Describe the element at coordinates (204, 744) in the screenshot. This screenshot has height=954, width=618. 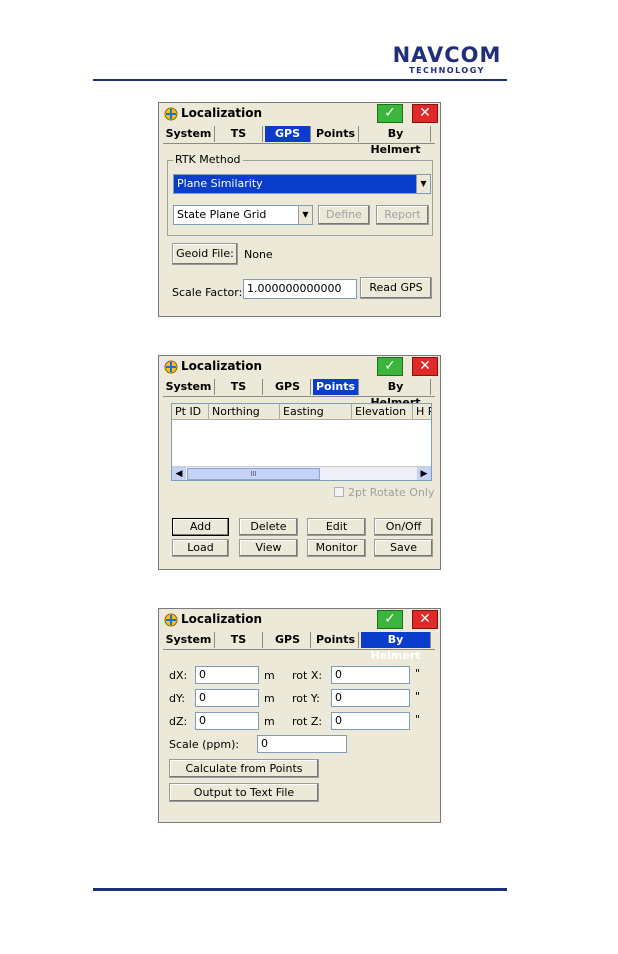
I see `scale-ppm-label: Scale (ppm):` at that location.